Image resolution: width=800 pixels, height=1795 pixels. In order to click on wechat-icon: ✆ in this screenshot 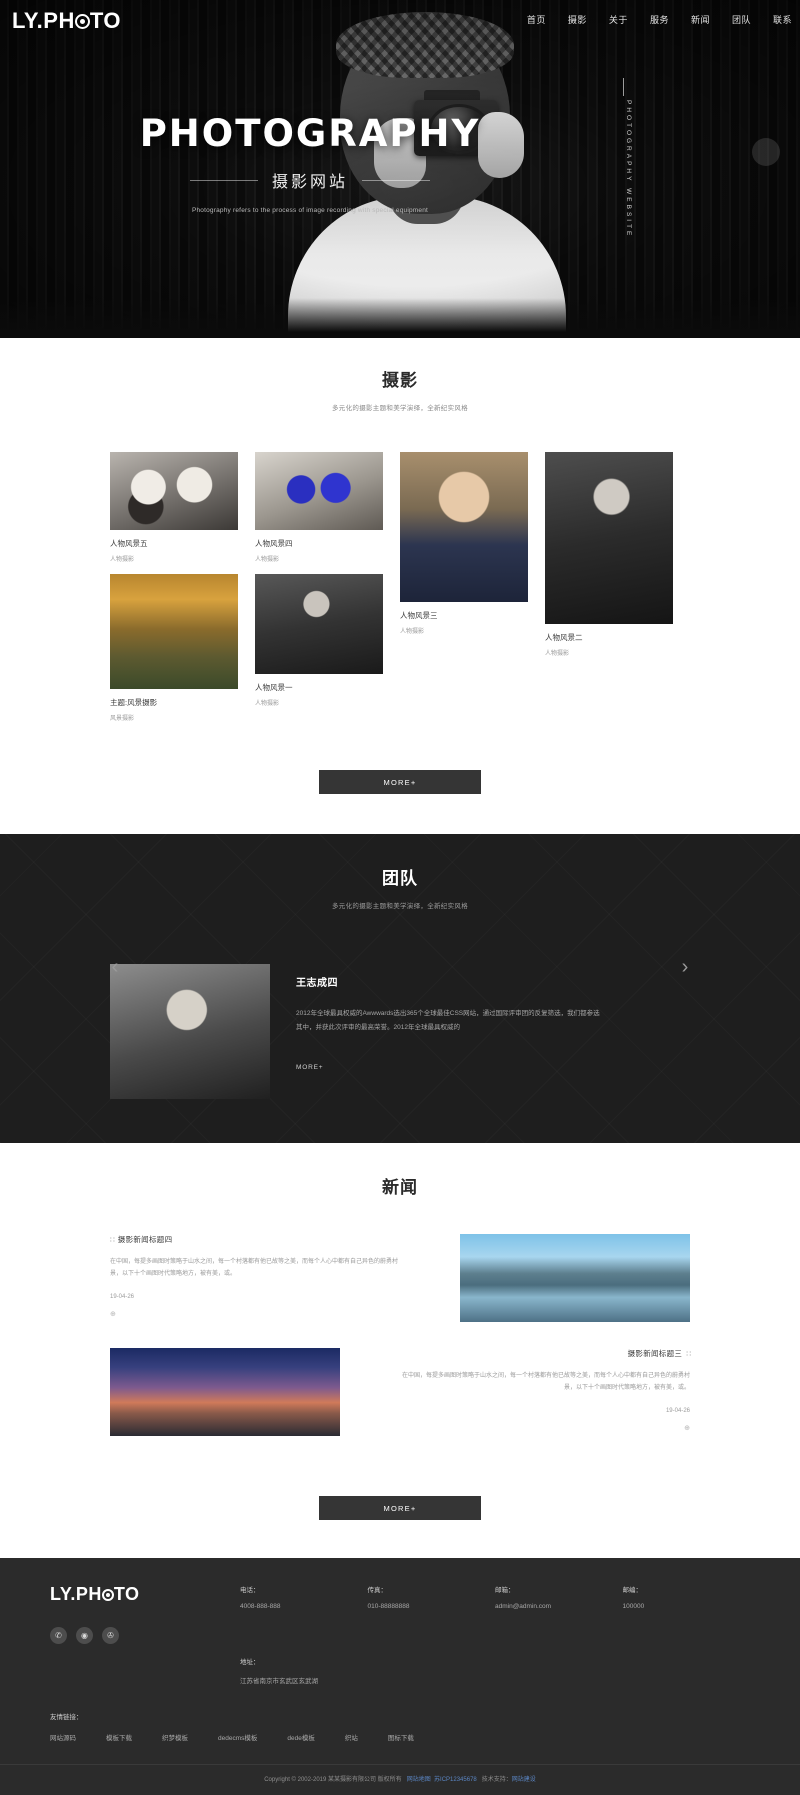, I will do `click(58, 1635)`.